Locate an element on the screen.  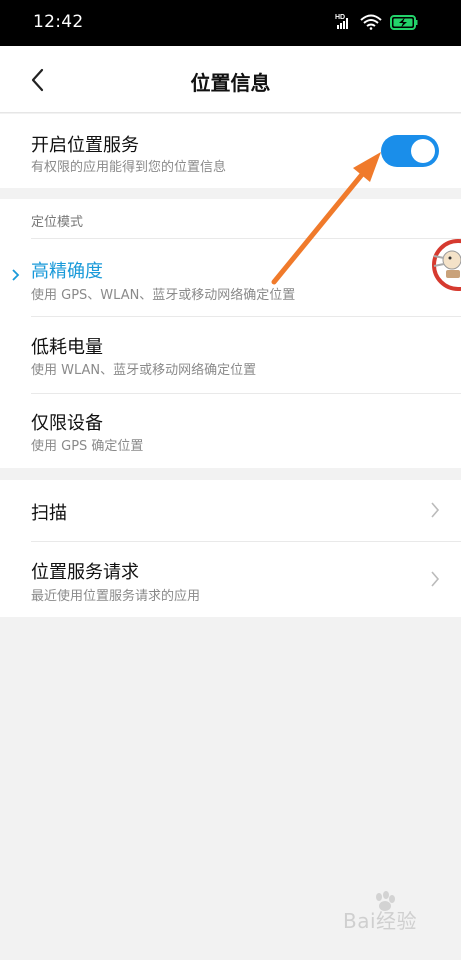
wifi-icon is located at coordinates (371, 22).